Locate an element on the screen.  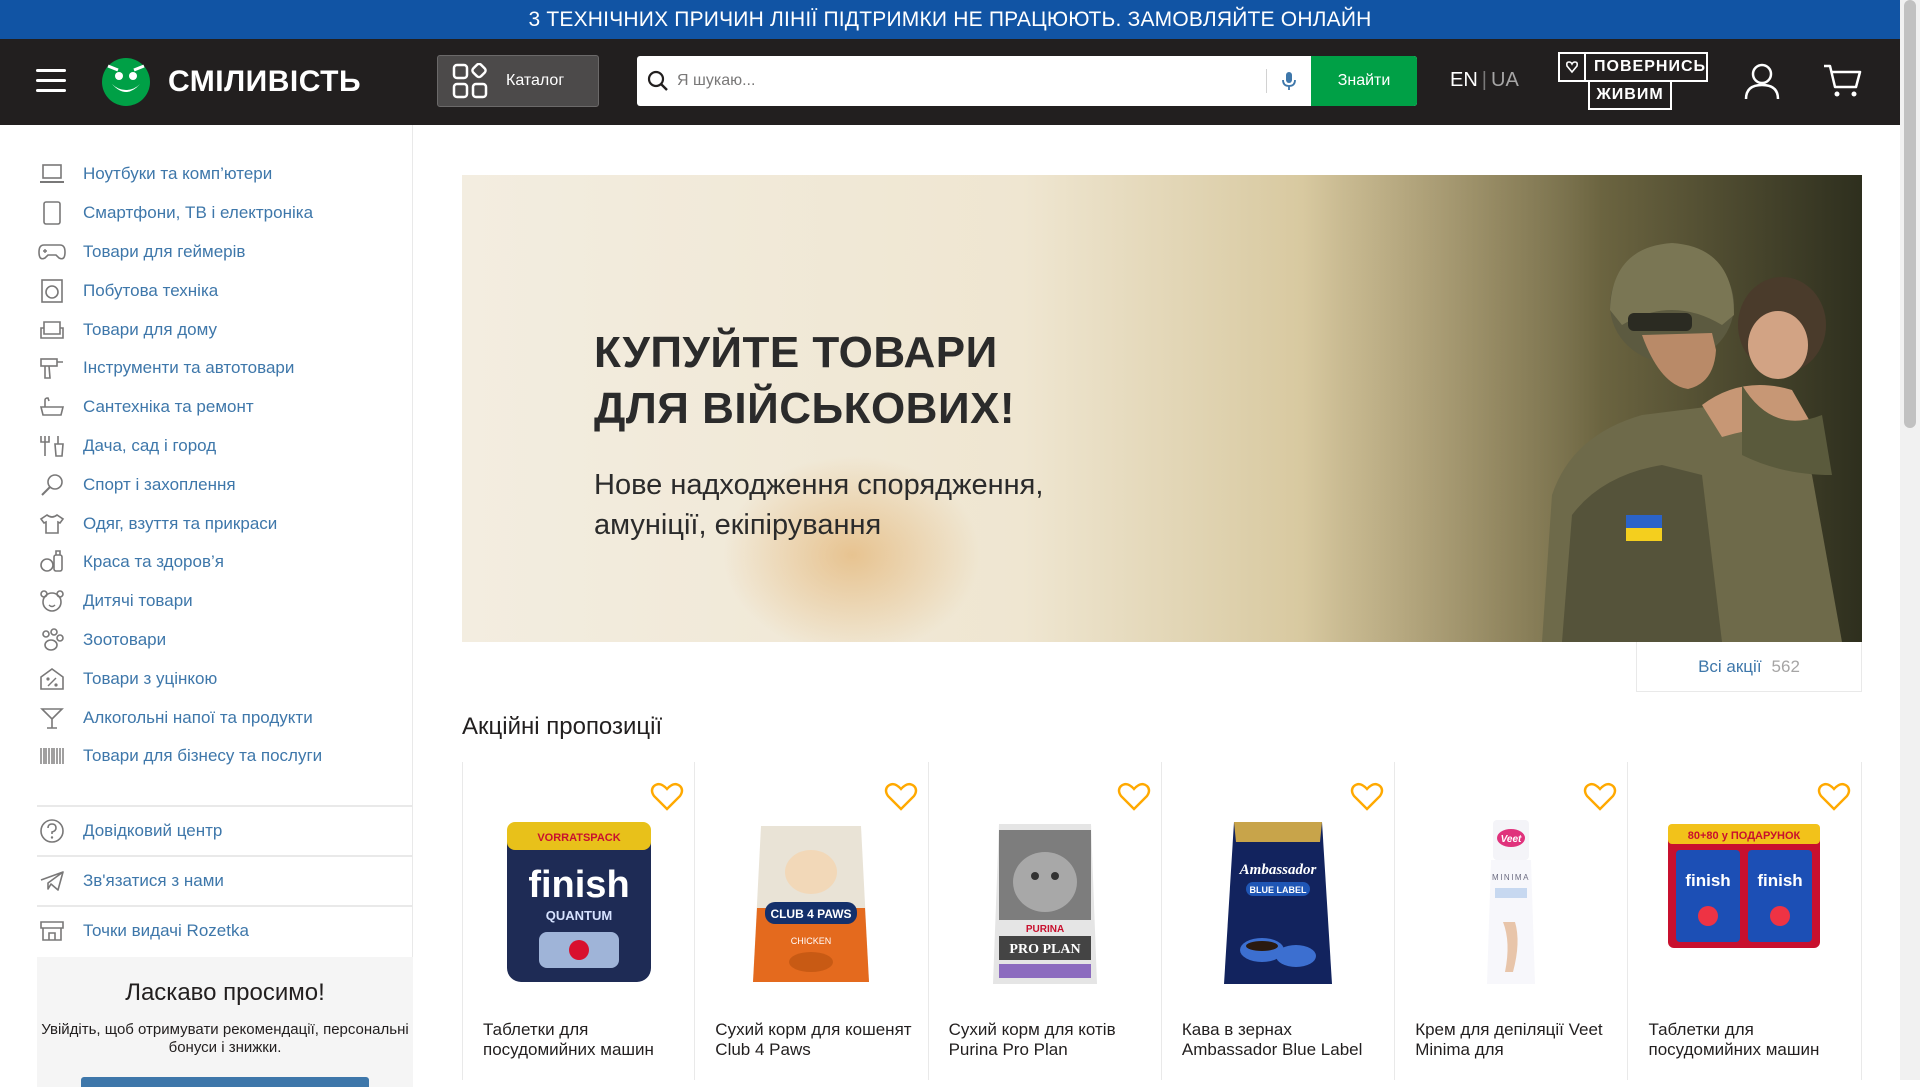
sidebar-item-clothes: Одяг, взуття та прикраси is located at coordinates (179, 523).